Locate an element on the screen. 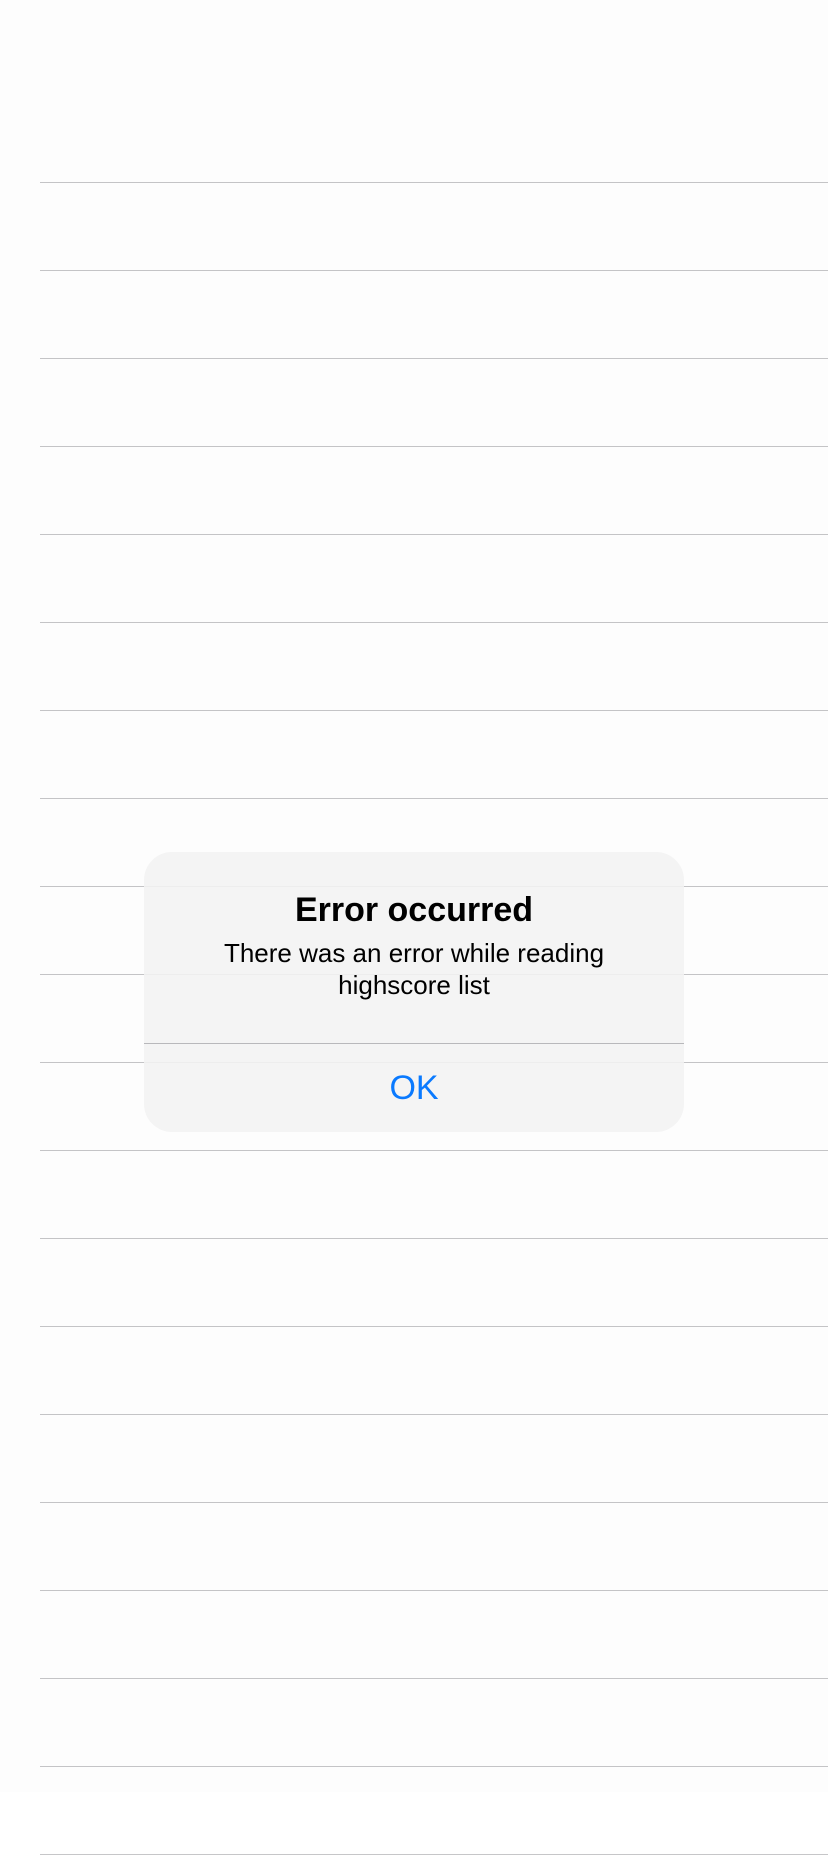 The width and height of the screenshot is (828, 1855). alert-title: Error occurred is located at coordinates (414, 910).